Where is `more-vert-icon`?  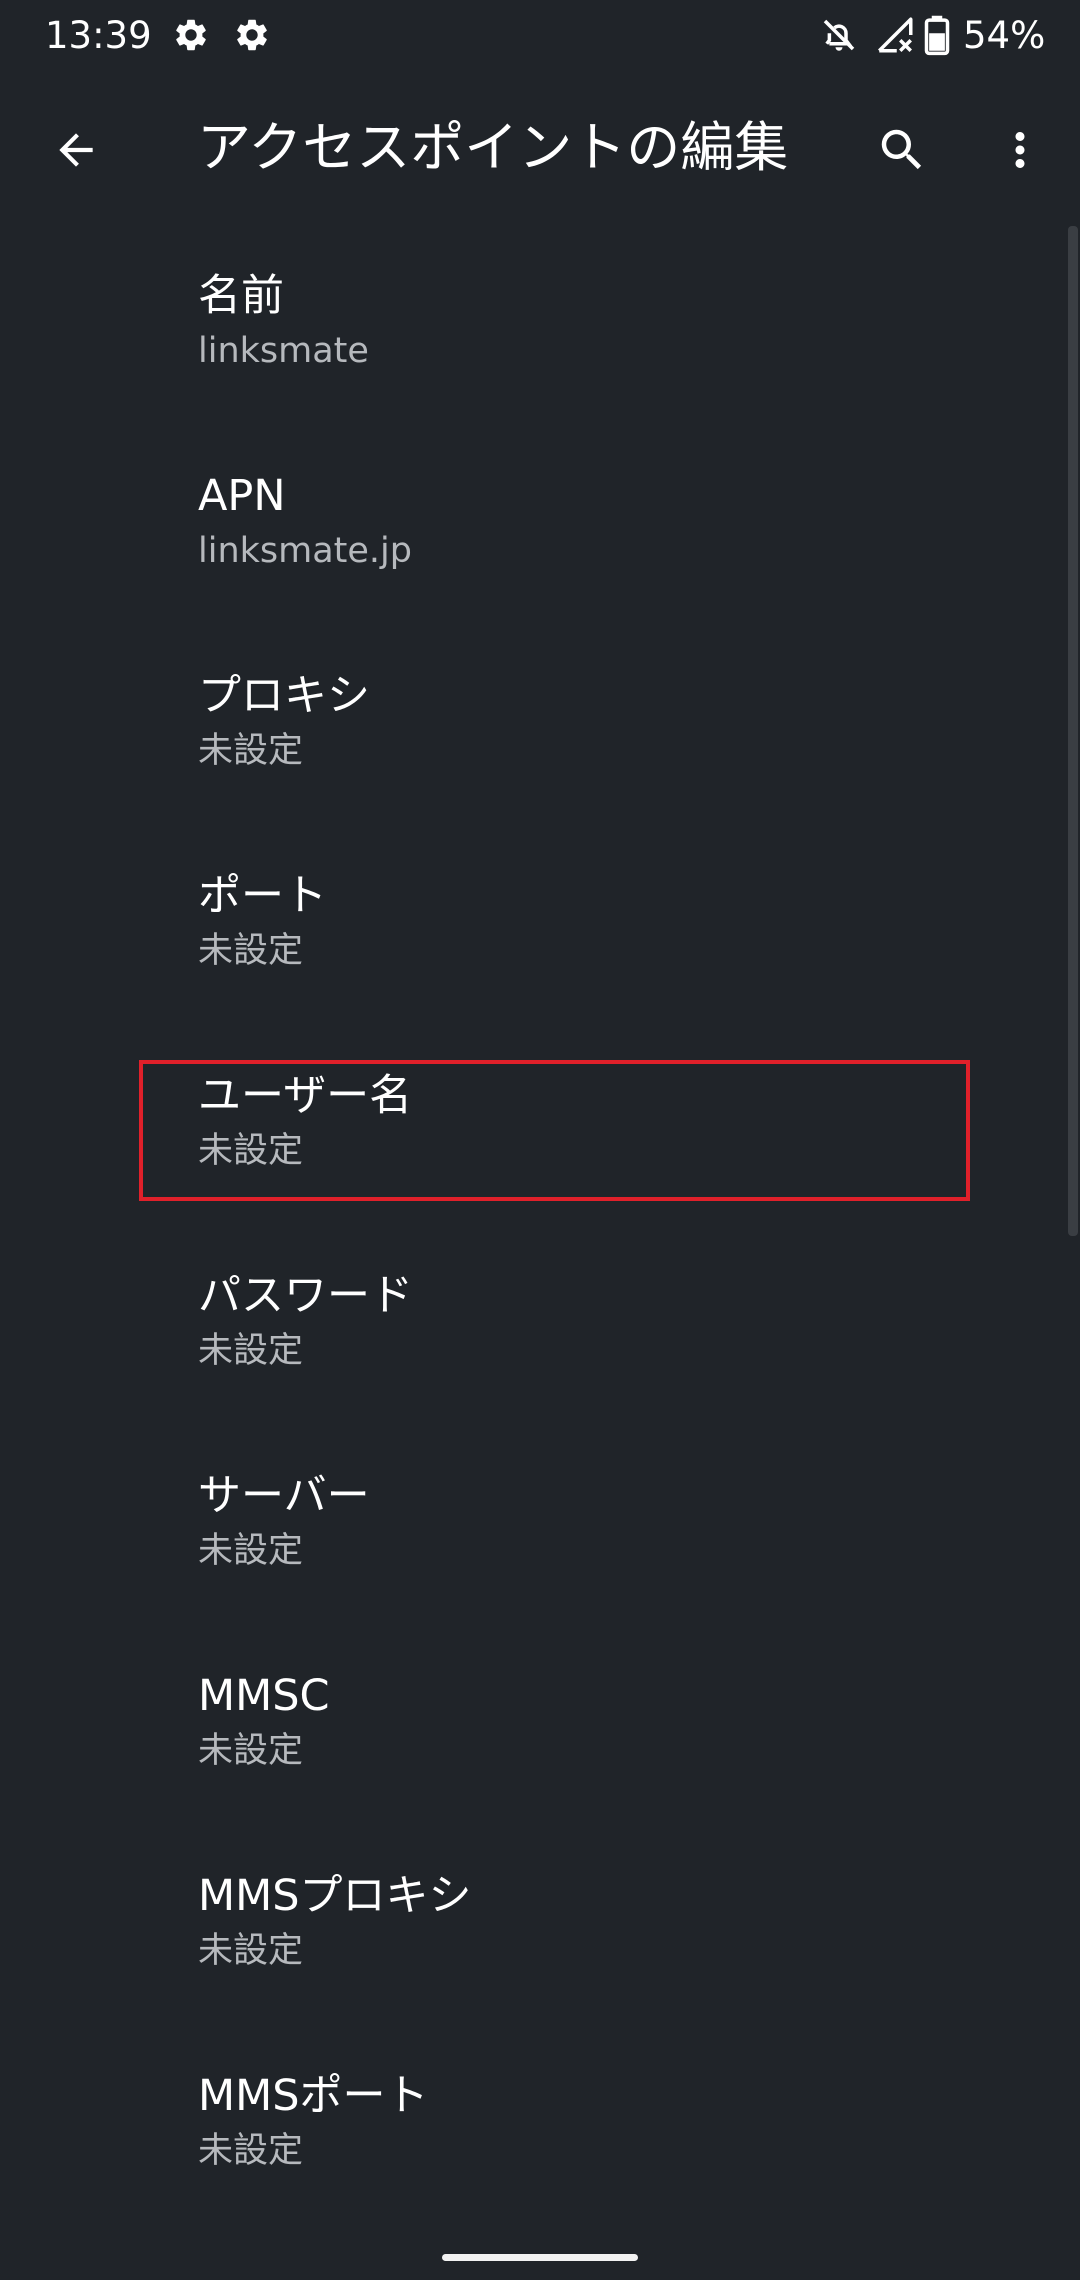
more-vert-icon is located at coordinates (1020, 152).